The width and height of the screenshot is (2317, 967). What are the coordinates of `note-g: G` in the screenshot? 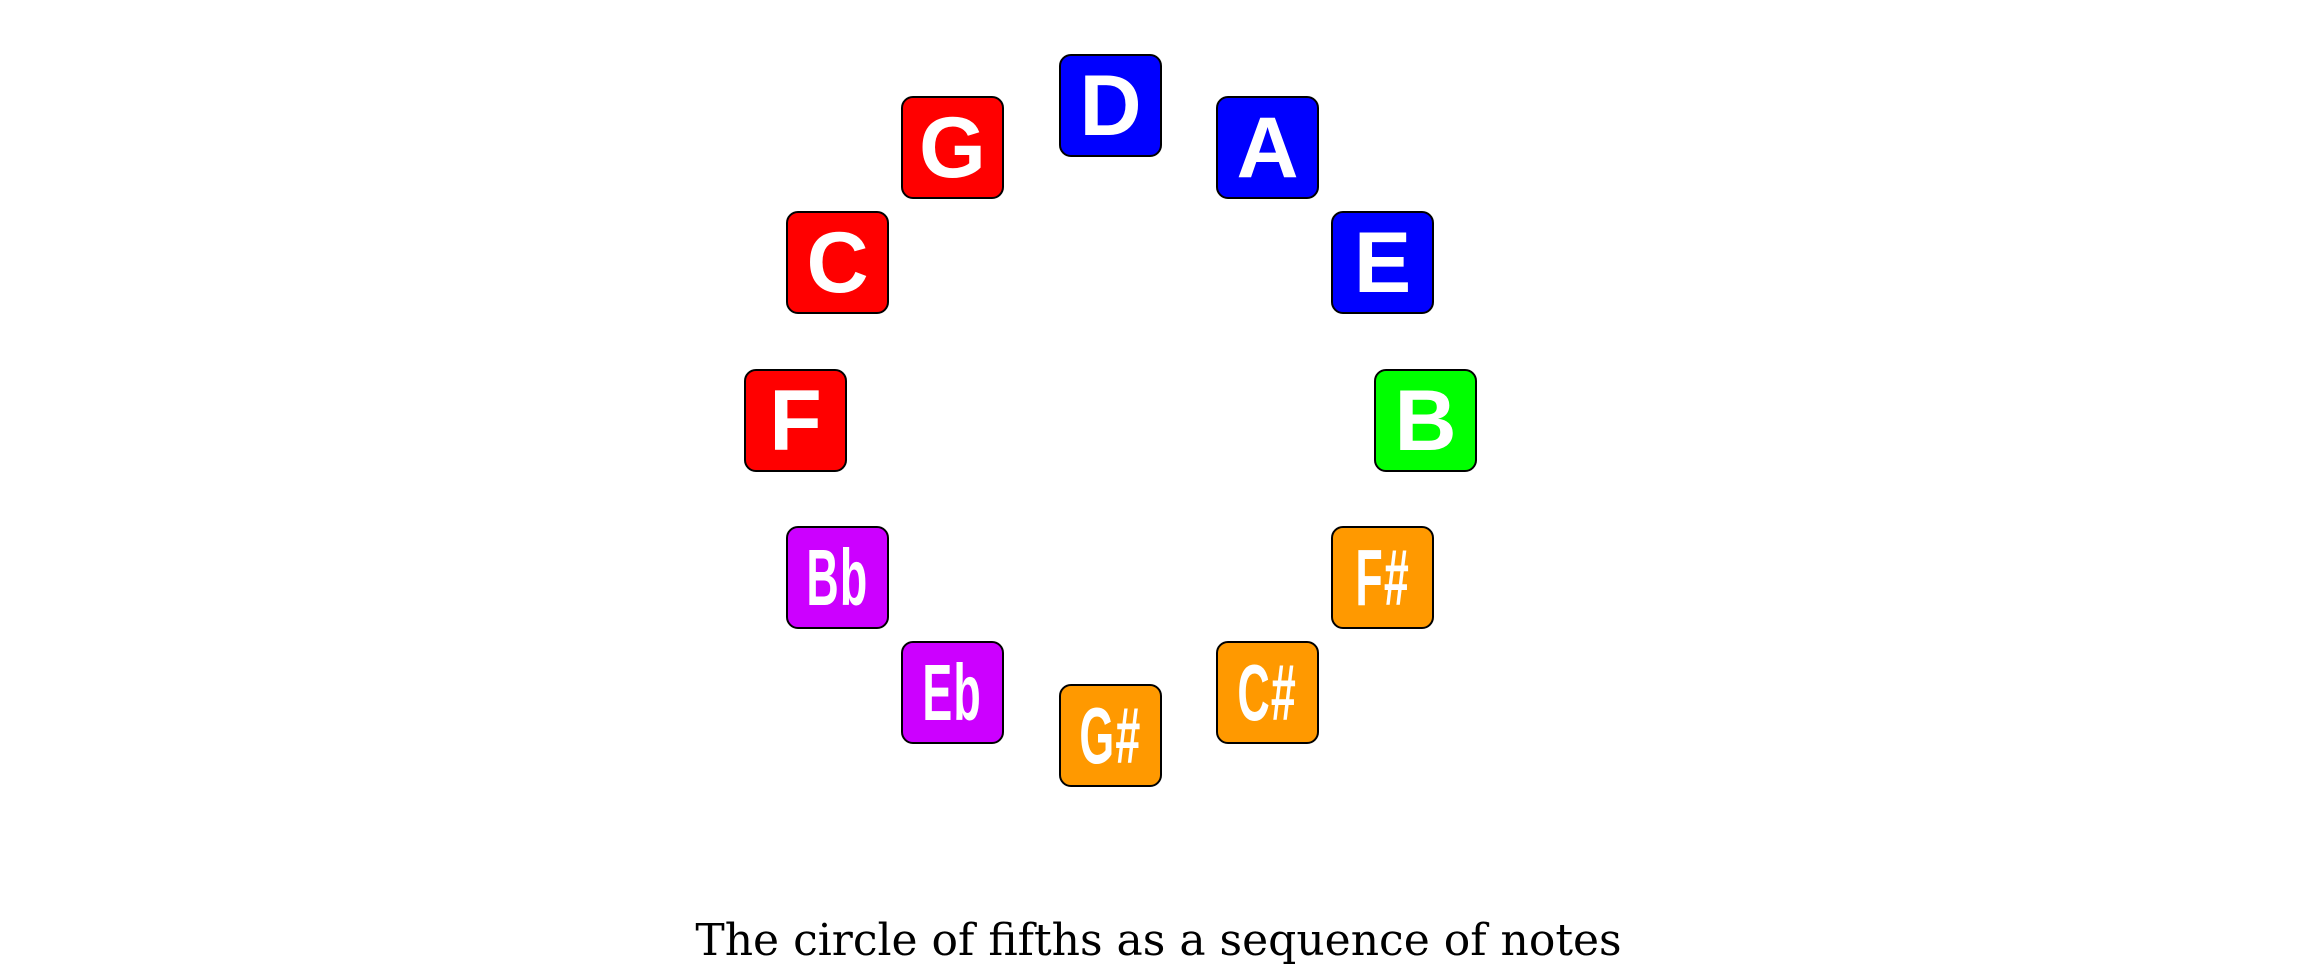 It's located at (952, 147).